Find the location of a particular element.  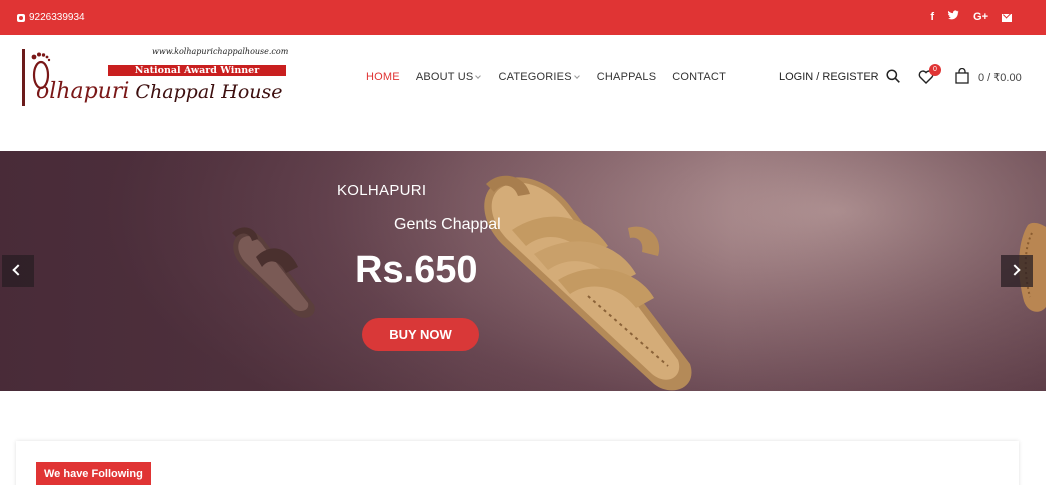

hero-subtitle: Gents Chappal is located at coordinates (447, 224).